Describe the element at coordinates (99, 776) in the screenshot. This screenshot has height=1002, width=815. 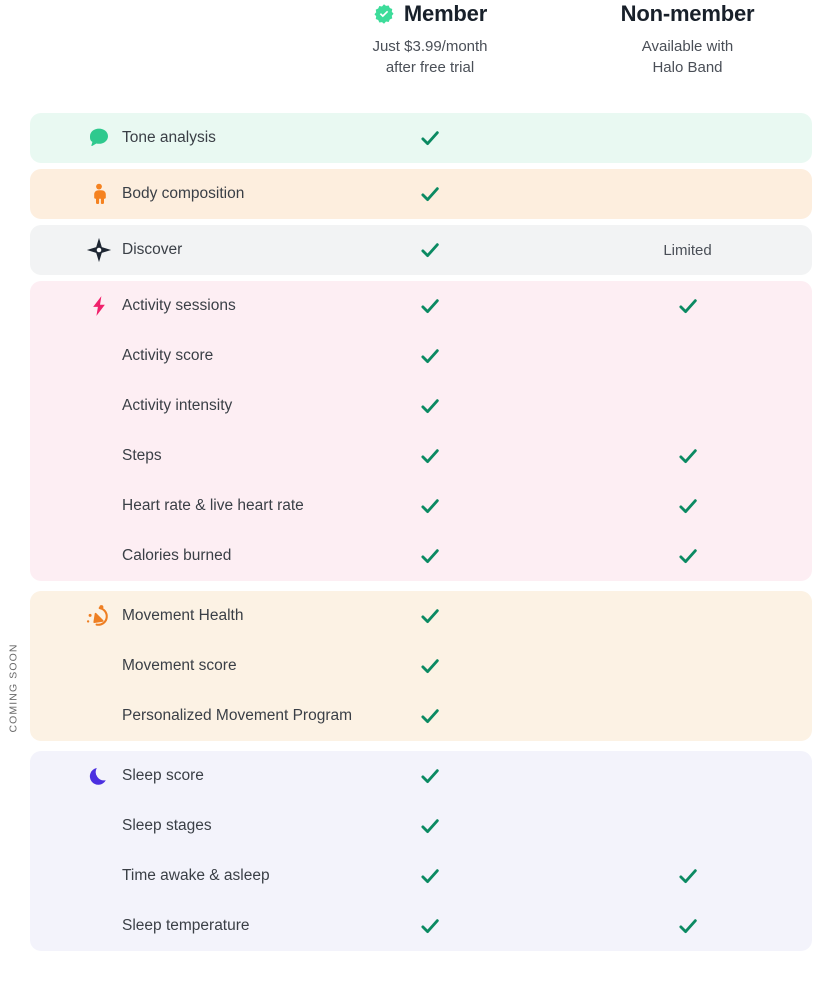
I see `crescent-moon-icon` at that location.